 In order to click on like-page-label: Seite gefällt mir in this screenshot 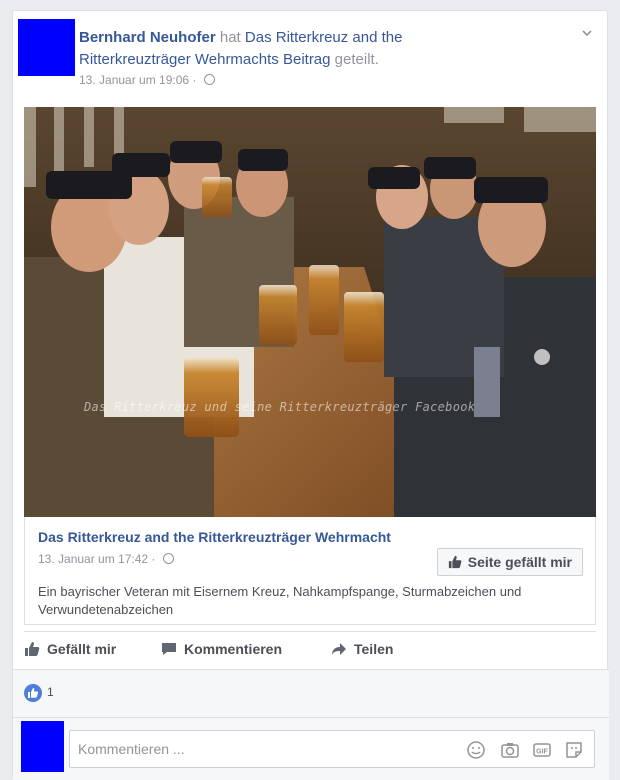, I will do `click(519, 562)`.